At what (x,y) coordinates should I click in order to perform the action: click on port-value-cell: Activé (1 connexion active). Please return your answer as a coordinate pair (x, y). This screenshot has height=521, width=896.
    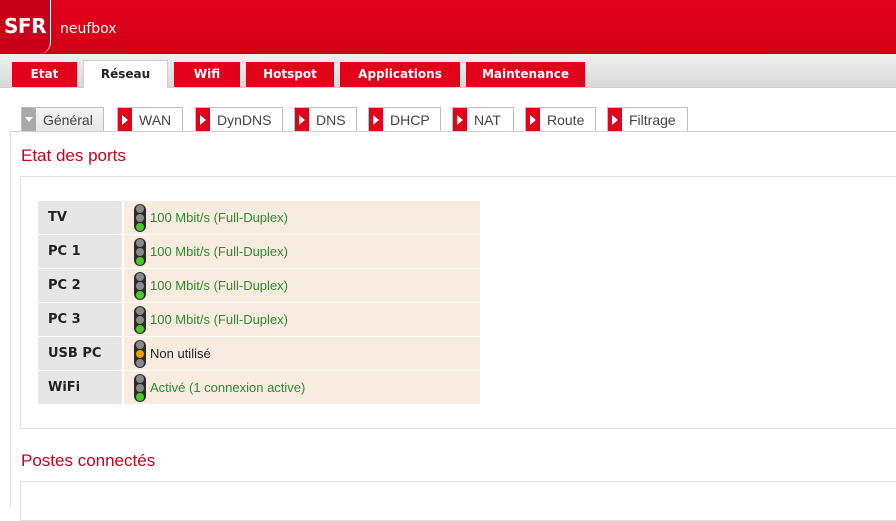
    Looking at the image, I should click on (302, 387).